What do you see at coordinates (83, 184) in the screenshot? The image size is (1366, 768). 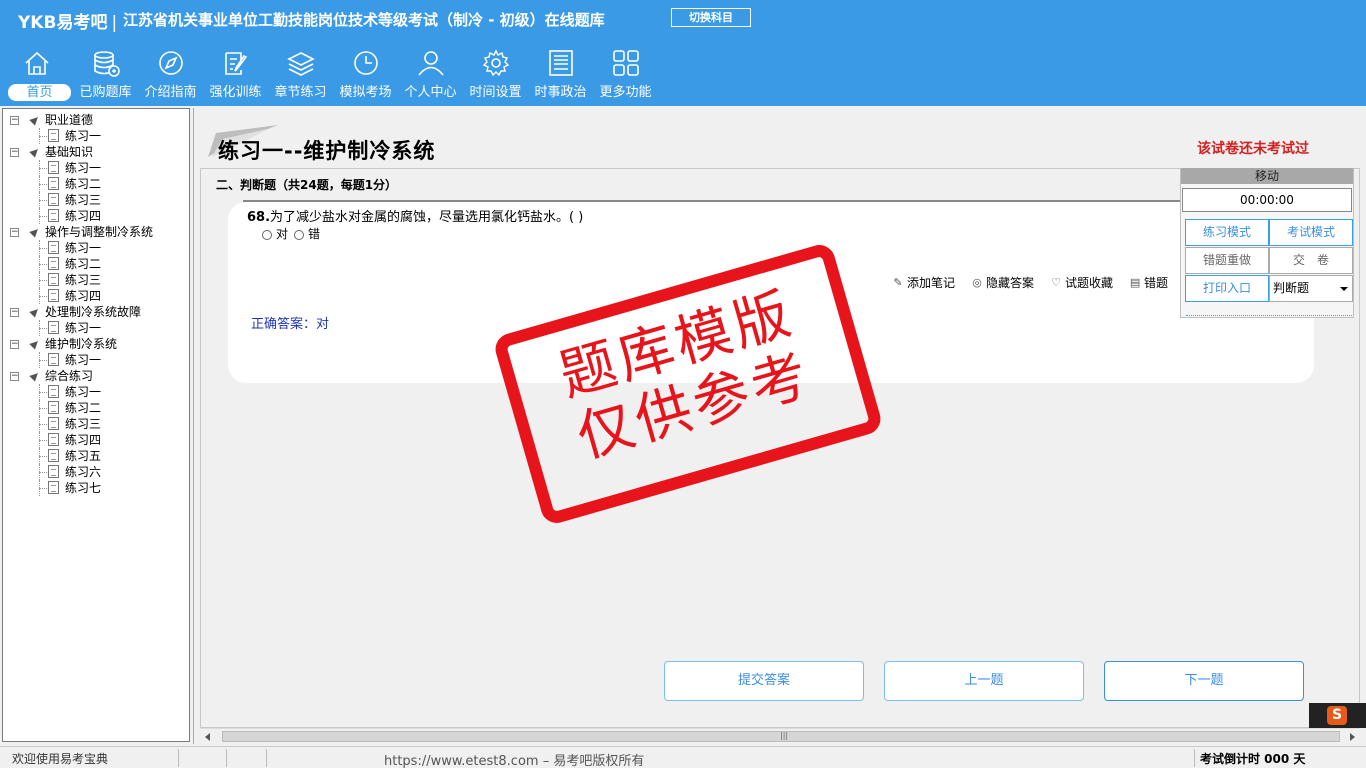 I see `tree-item-label: 练习二` at bounding box center [83, 184].